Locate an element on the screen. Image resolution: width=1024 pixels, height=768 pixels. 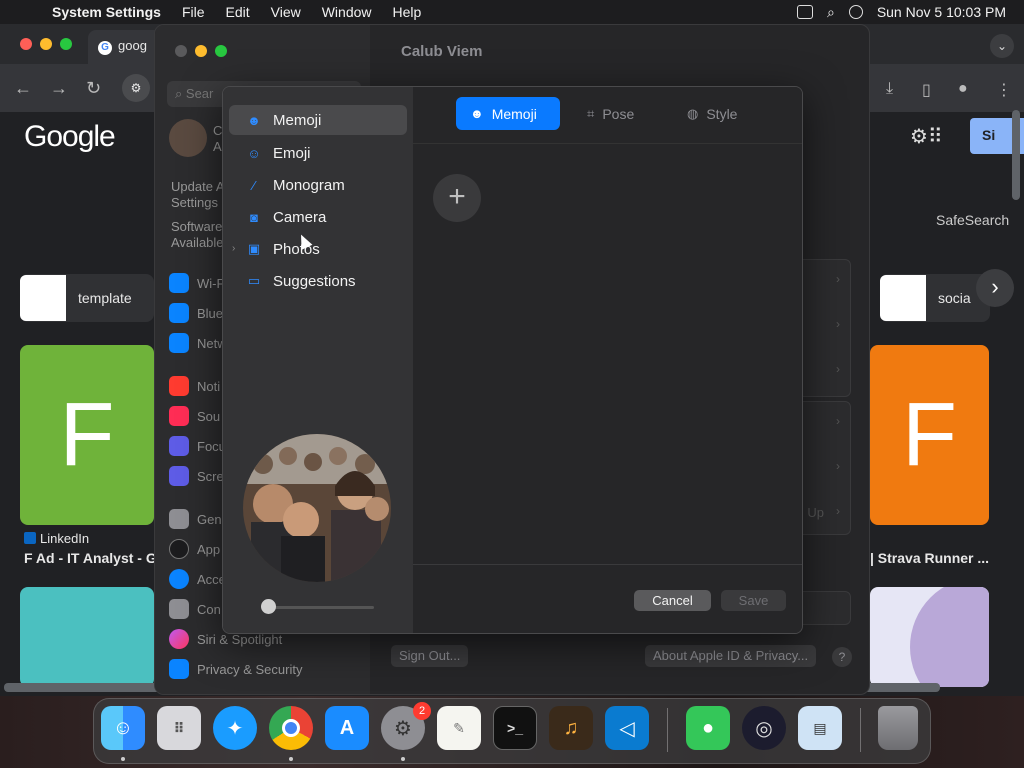
tab-memoji: ☻ Memoji is located at coordinates (508, 113).